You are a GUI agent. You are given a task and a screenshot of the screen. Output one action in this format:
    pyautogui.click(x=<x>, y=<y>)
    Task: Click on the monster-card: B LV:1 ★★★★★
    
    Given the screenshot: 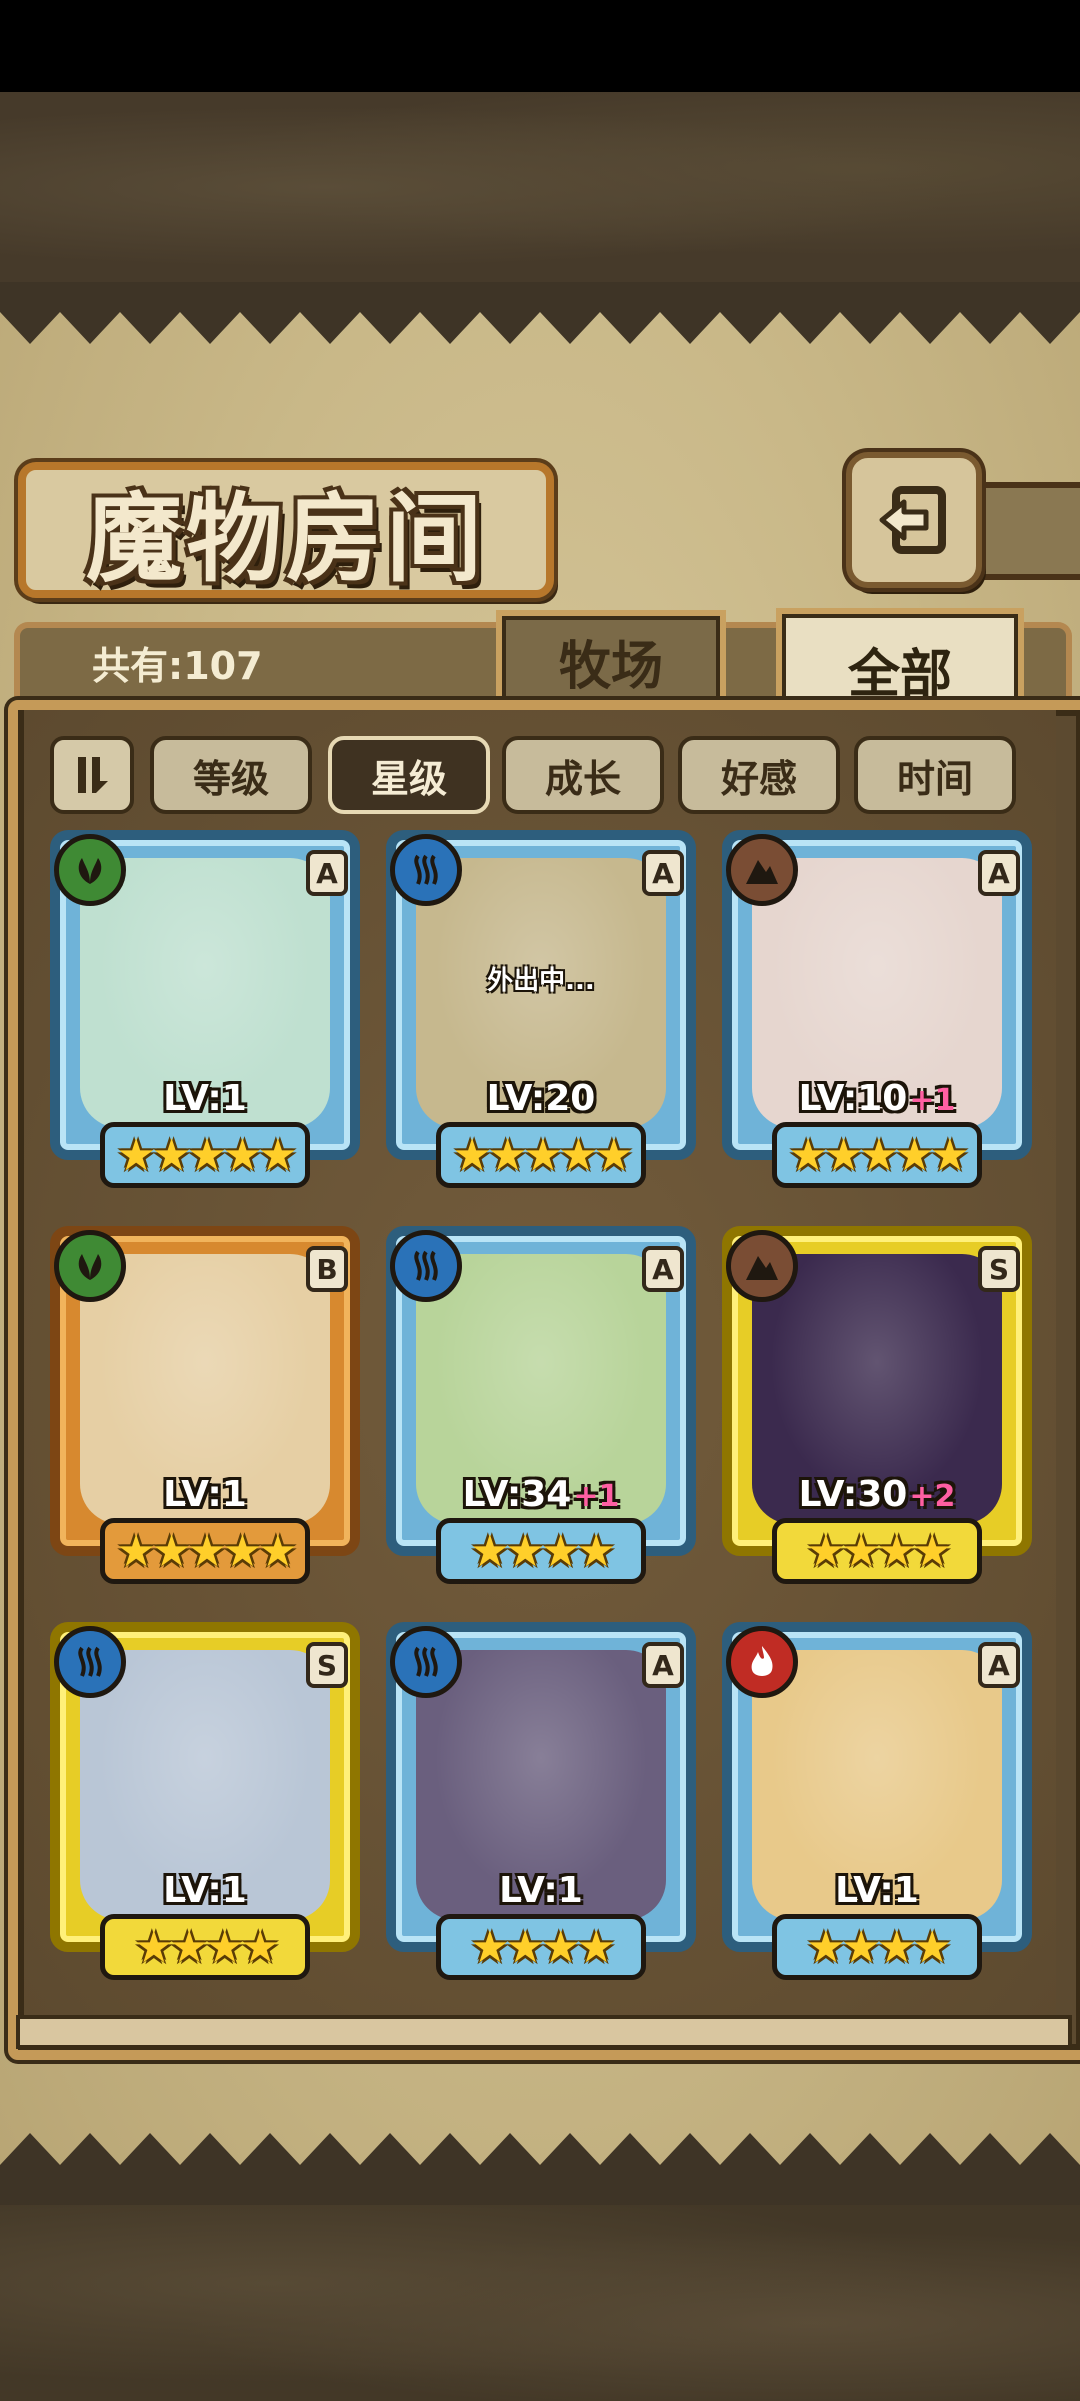 What is the action you would take?
    pyautogui.click(x=205, y=1410)
    